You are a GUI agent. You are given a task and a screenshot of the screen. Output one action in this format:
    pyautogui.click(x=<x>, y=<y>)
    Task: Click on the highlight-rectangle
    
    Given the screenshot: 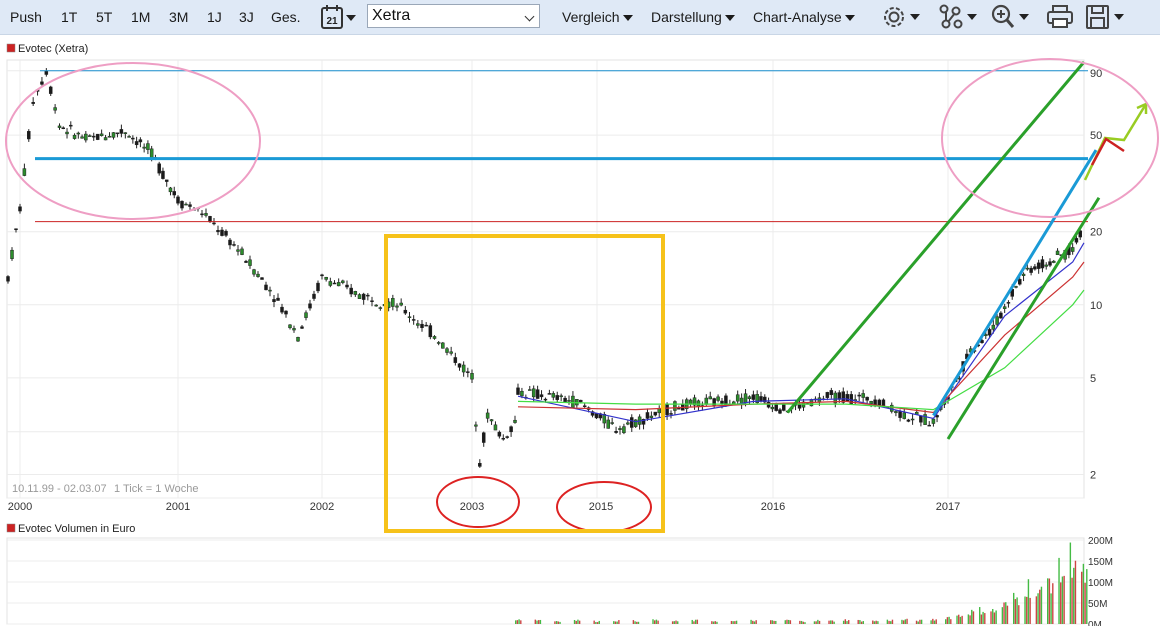 What is the action you would take?
    pyautogui.click(x=524, y=383)
    